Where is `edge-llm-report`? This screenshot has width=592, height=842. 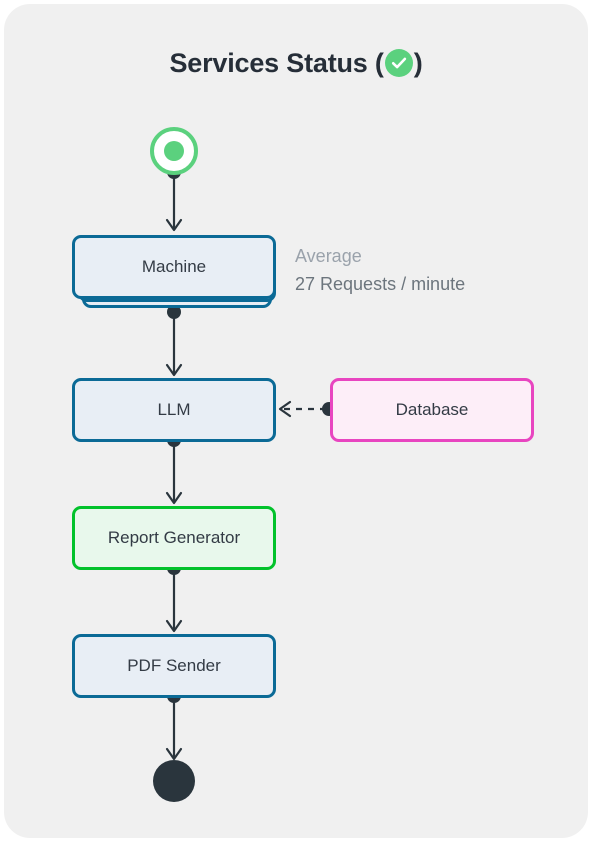 edge-llm-report is located at coordinates (174, 469).